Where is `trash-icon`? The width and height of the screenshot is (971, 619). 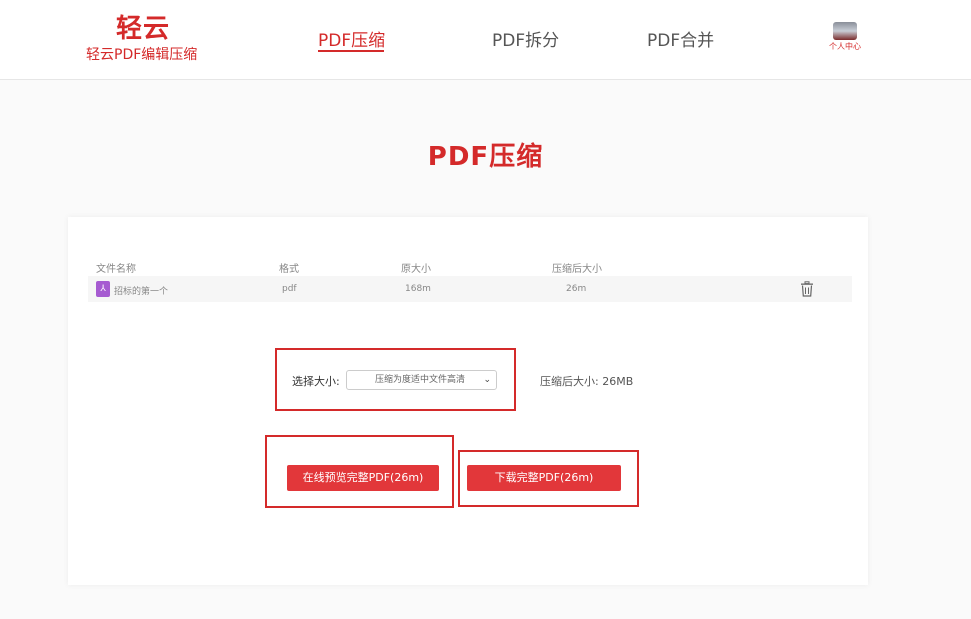
trash-icon is located at coordinates (807, 289).